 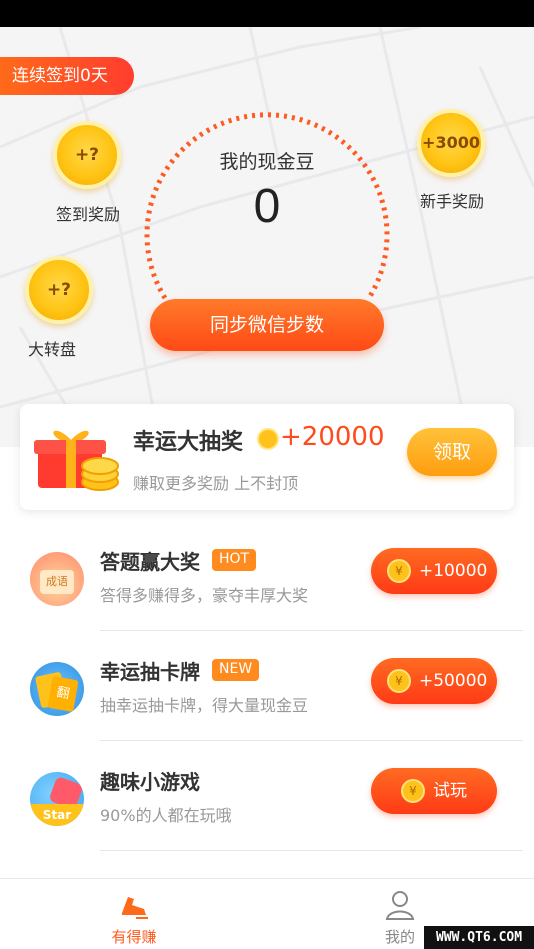 I want to click on lucky-draw-amount: +20000, so click(x=332, y=437).